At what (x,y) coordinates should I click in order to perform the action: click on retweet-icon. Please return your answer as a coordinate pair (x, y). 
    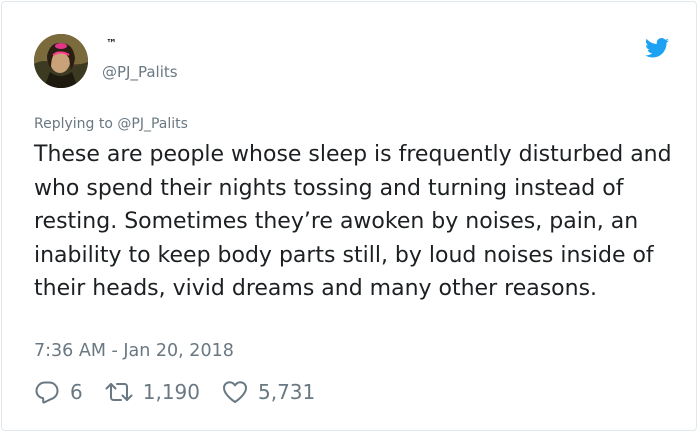
    Looking at the image, I should click on (119, 392).